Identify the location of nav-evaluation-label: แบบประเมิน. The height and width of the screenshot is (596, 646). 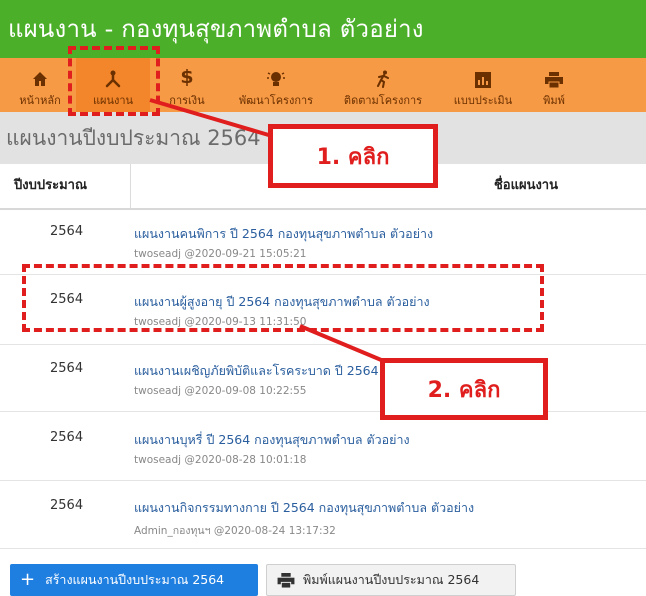
(483, 100).